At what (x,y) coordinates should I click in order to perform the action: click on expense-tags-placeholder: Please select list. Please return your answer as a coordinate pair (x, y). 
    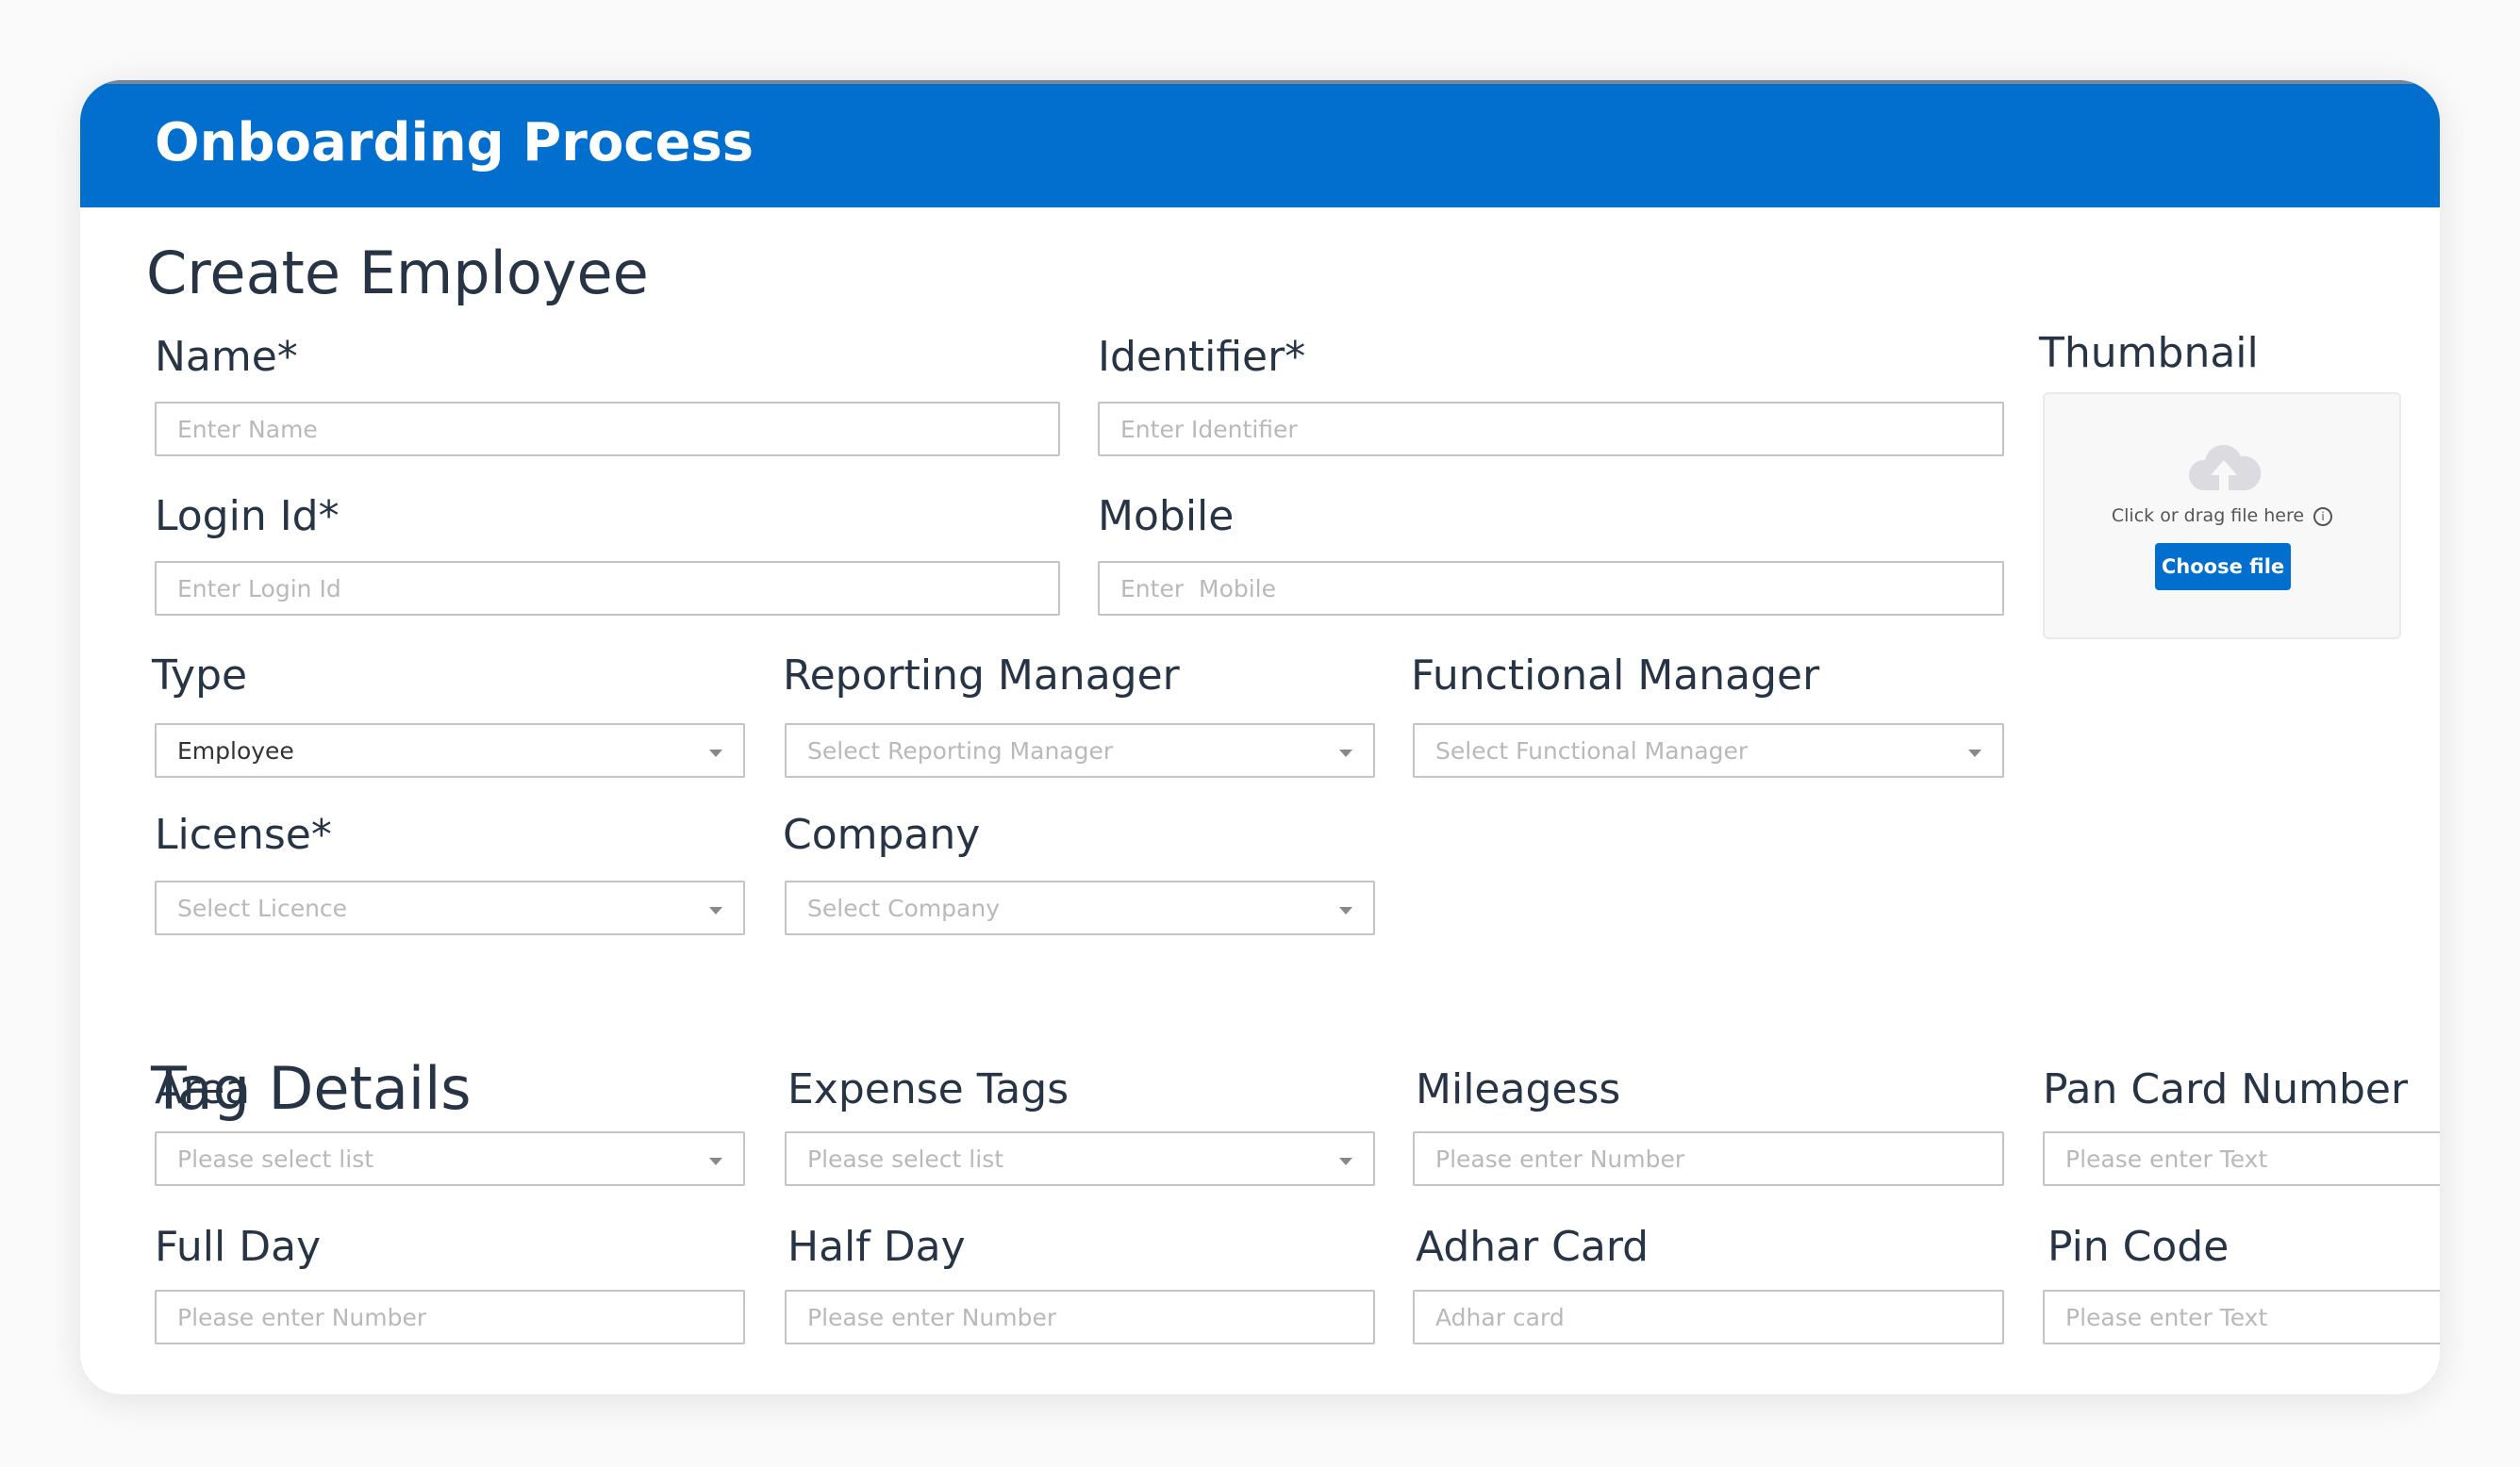
    Looking at the image, I should click on (905, 1159).